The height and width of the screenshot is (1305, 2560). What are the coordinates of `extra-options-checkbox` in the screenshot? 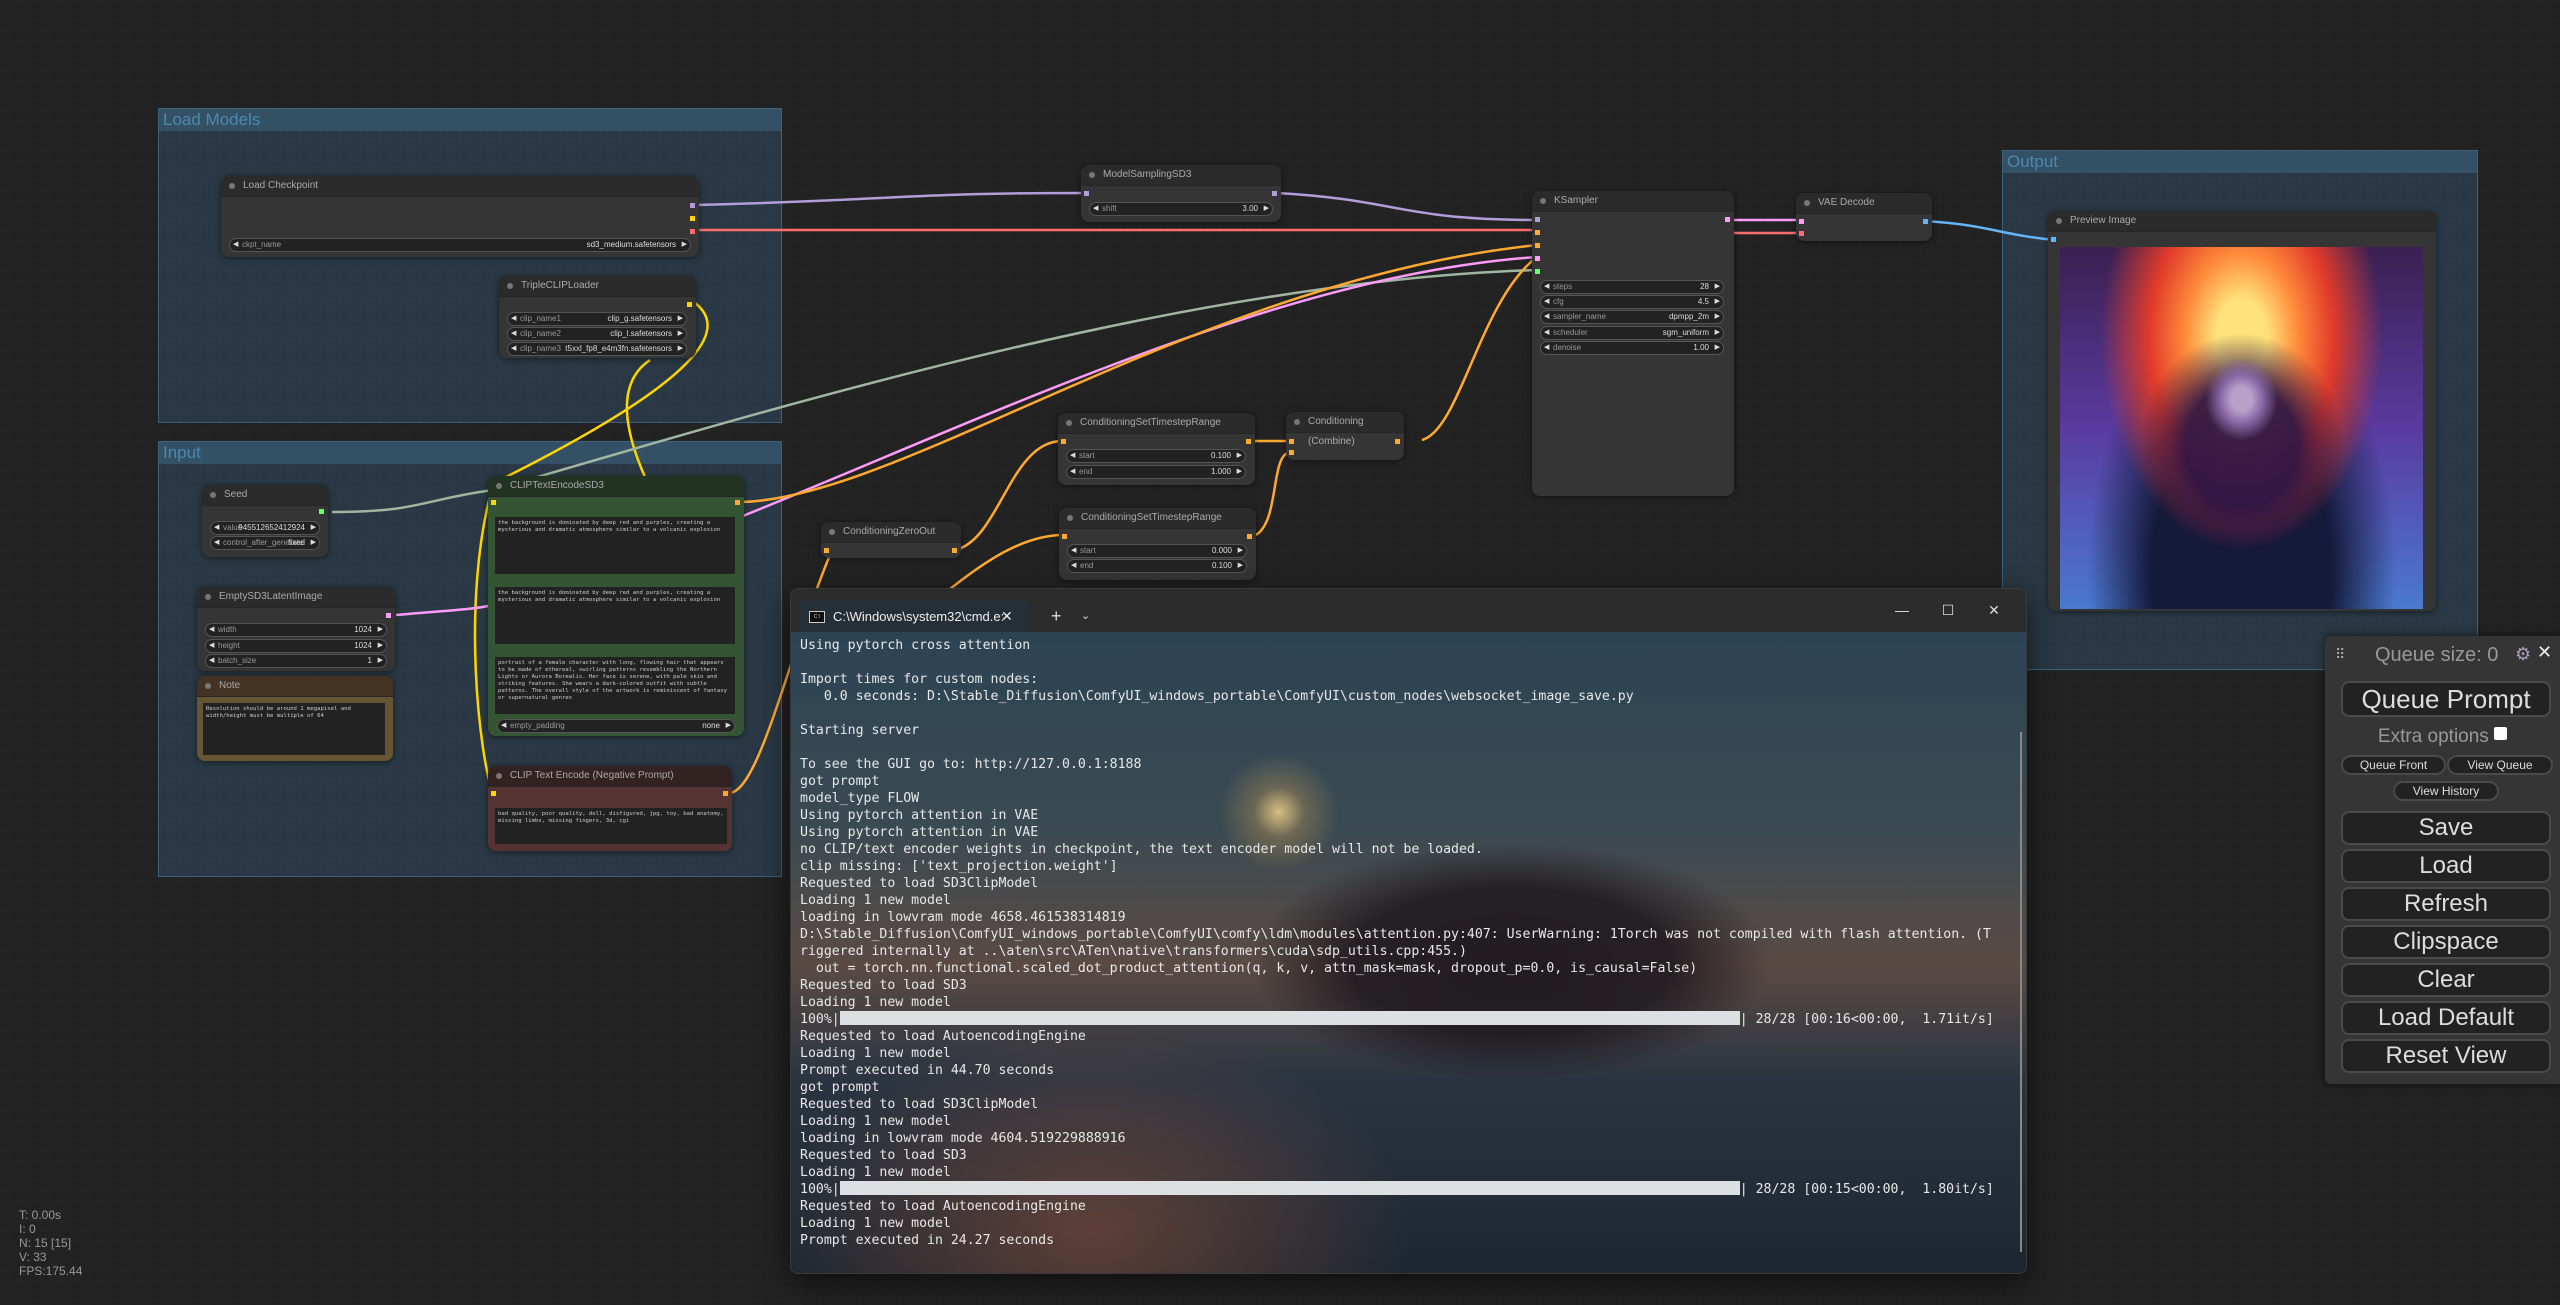 It's located at (2501, 733).